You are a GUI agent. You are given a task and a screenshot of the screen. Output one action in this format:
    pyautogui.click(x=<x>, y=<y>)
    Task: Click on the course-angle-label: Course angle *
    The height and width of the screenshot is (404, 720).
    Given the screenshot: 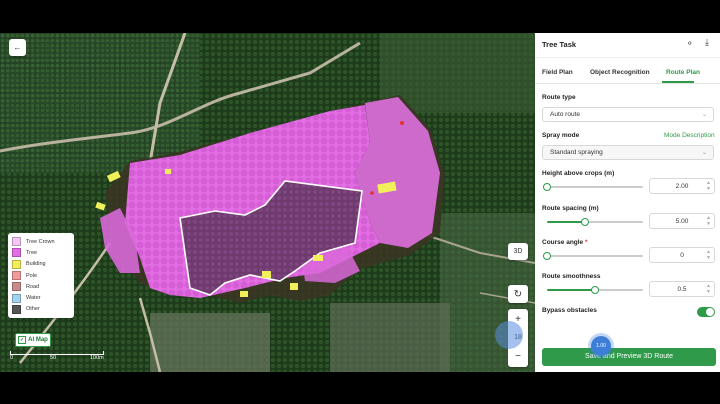 What is the action you would take?
    pyautogui.click(x=565, y=242)
    